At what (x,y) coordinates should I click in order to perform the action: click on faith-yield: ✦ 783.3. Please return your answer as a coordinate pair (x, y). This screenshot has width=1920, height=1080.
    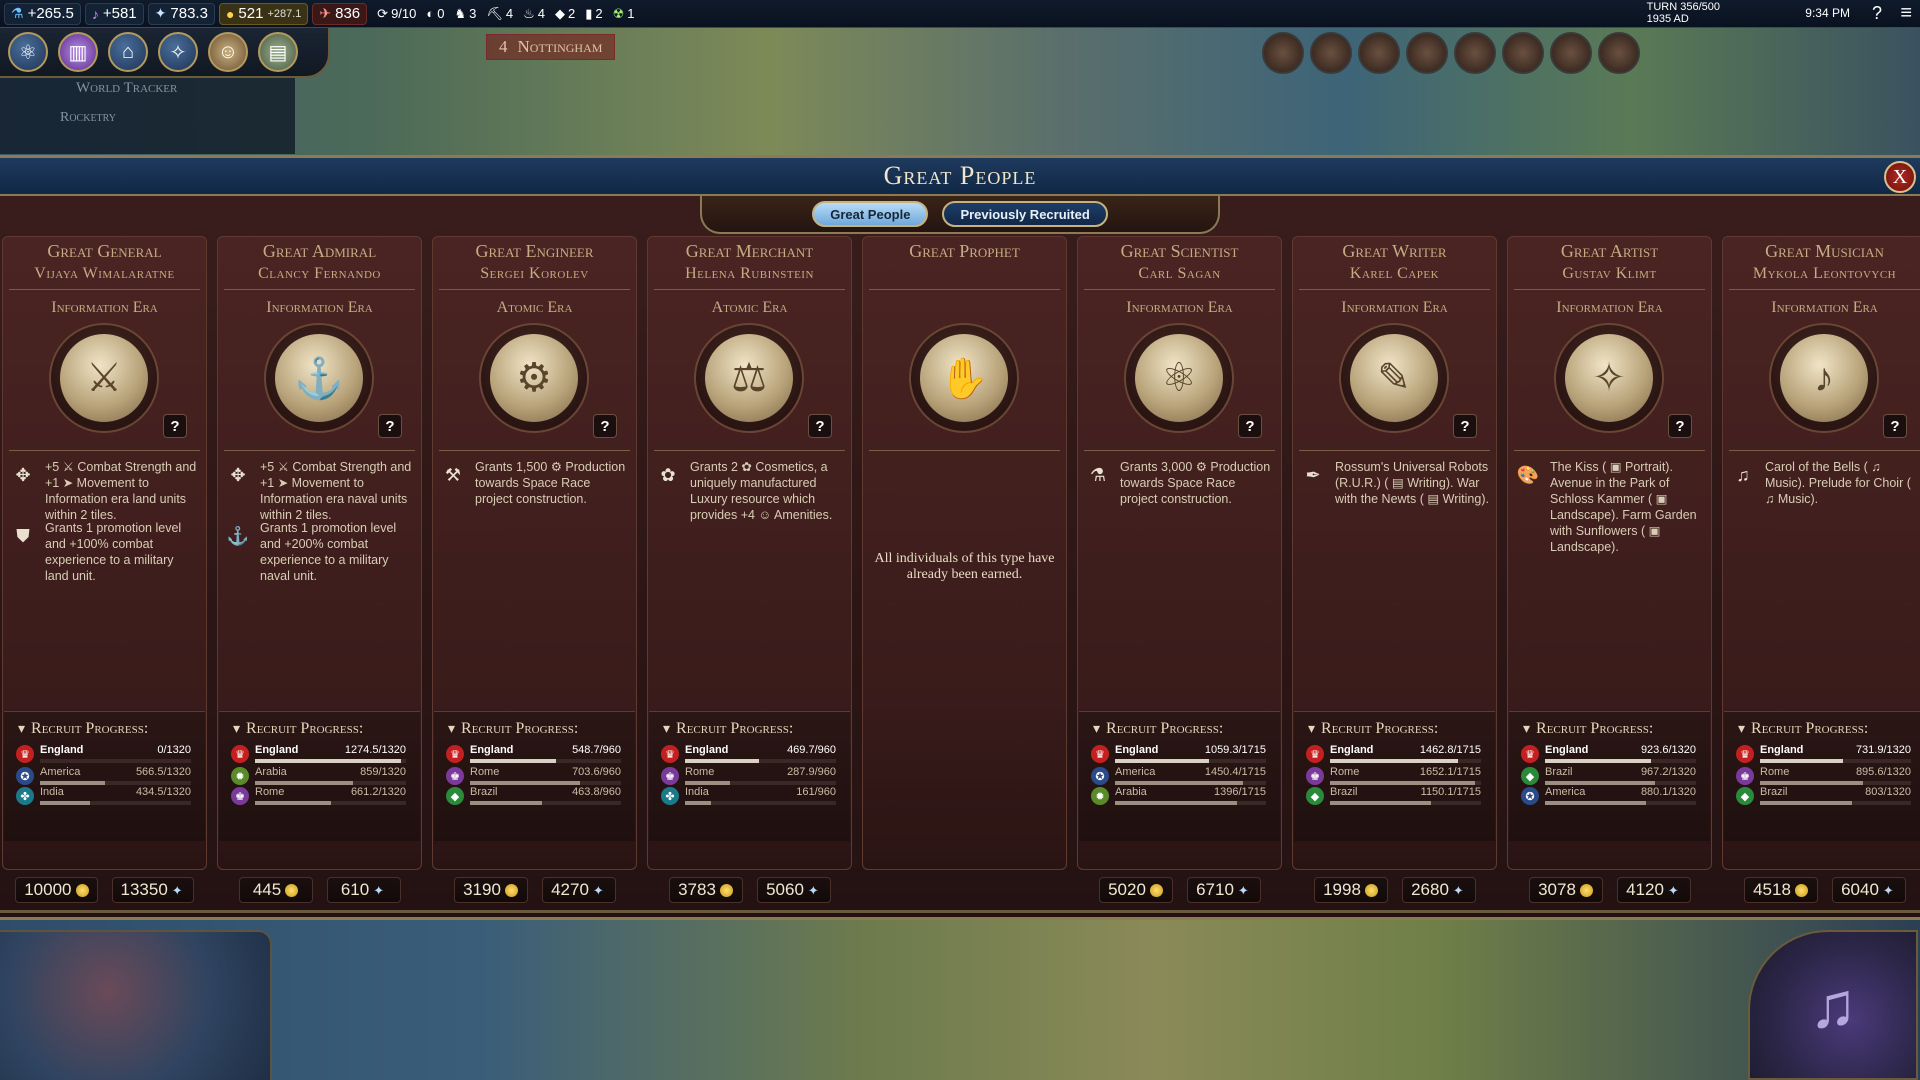
    Looking at the image, I should click on (181, 13).